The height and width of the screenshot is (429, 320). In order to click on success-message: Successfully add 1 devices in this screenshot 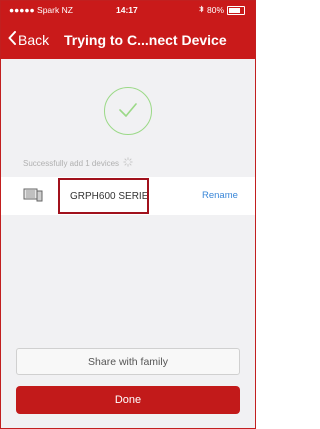, I will do `click(78, 163)`.